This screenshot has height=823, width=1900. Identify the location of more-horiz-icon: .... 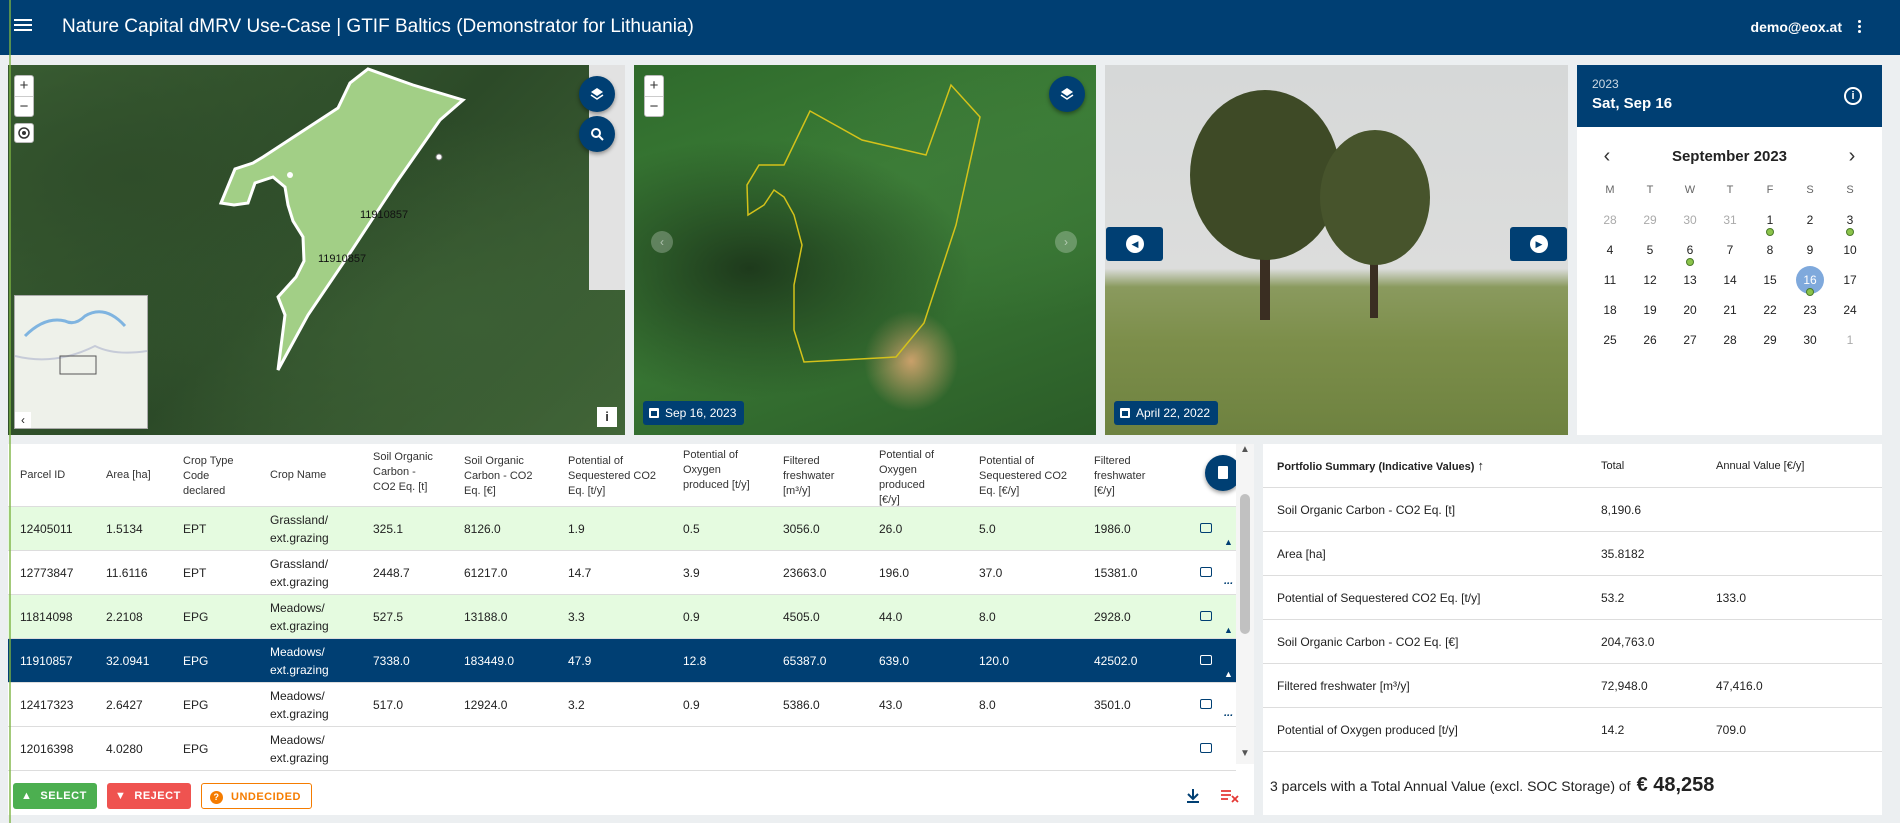
(1229, 713).